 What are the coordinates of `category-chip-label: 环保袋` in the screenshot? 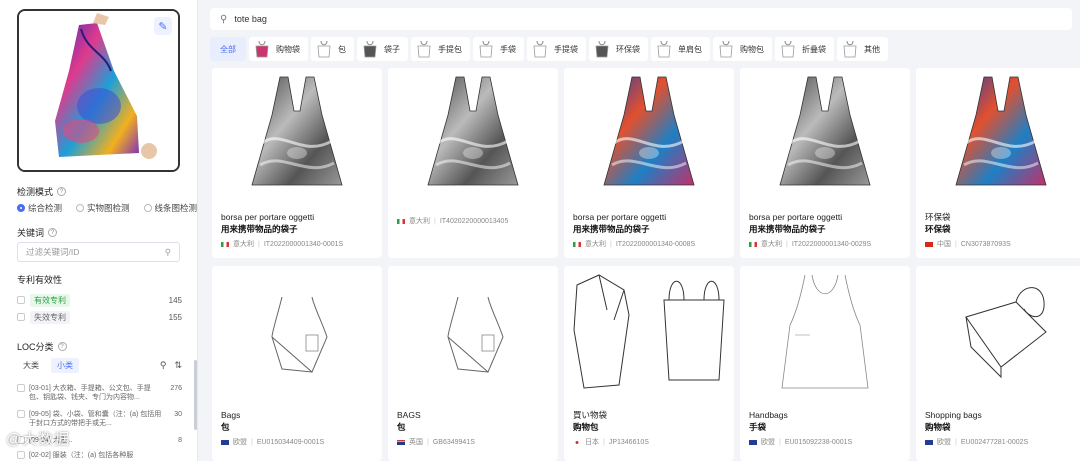 It's located at (628, 49).